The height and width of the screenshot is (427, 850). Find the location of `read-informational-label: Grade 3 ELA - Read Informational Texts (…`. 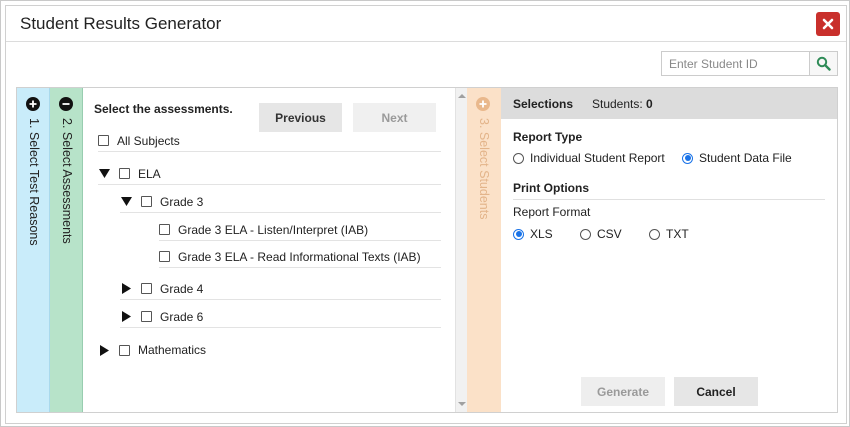

read-informational-label: Grade 3 ELA - Read Informational Texts (… is located at coordinates (299, 256).